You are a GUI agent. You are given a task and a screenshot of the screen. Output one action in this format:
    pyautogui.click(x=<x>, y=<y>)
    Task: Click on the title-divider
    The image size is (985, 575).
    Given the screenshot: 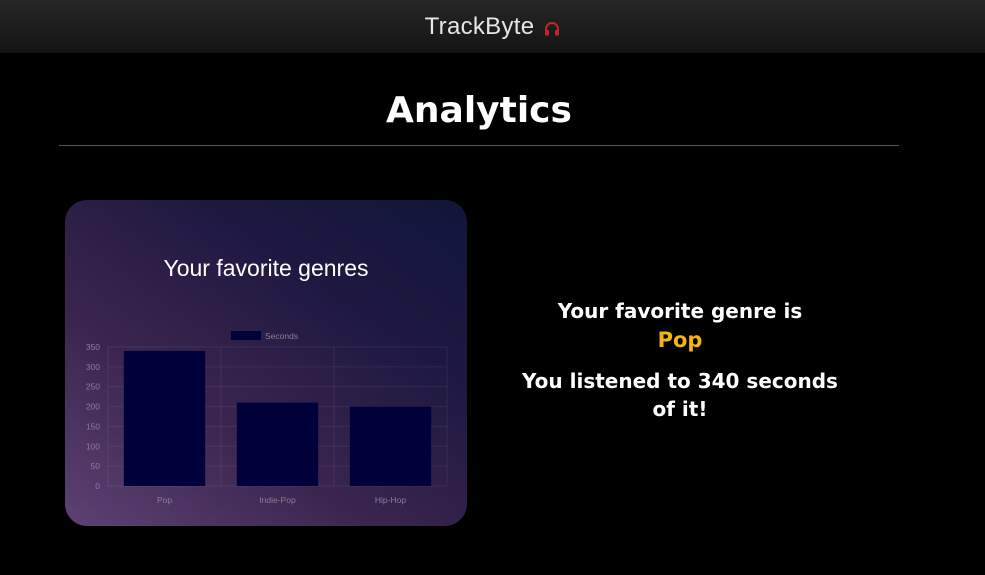 What is the action you would take?
    pyautogui.click(x=479, y=145)
    